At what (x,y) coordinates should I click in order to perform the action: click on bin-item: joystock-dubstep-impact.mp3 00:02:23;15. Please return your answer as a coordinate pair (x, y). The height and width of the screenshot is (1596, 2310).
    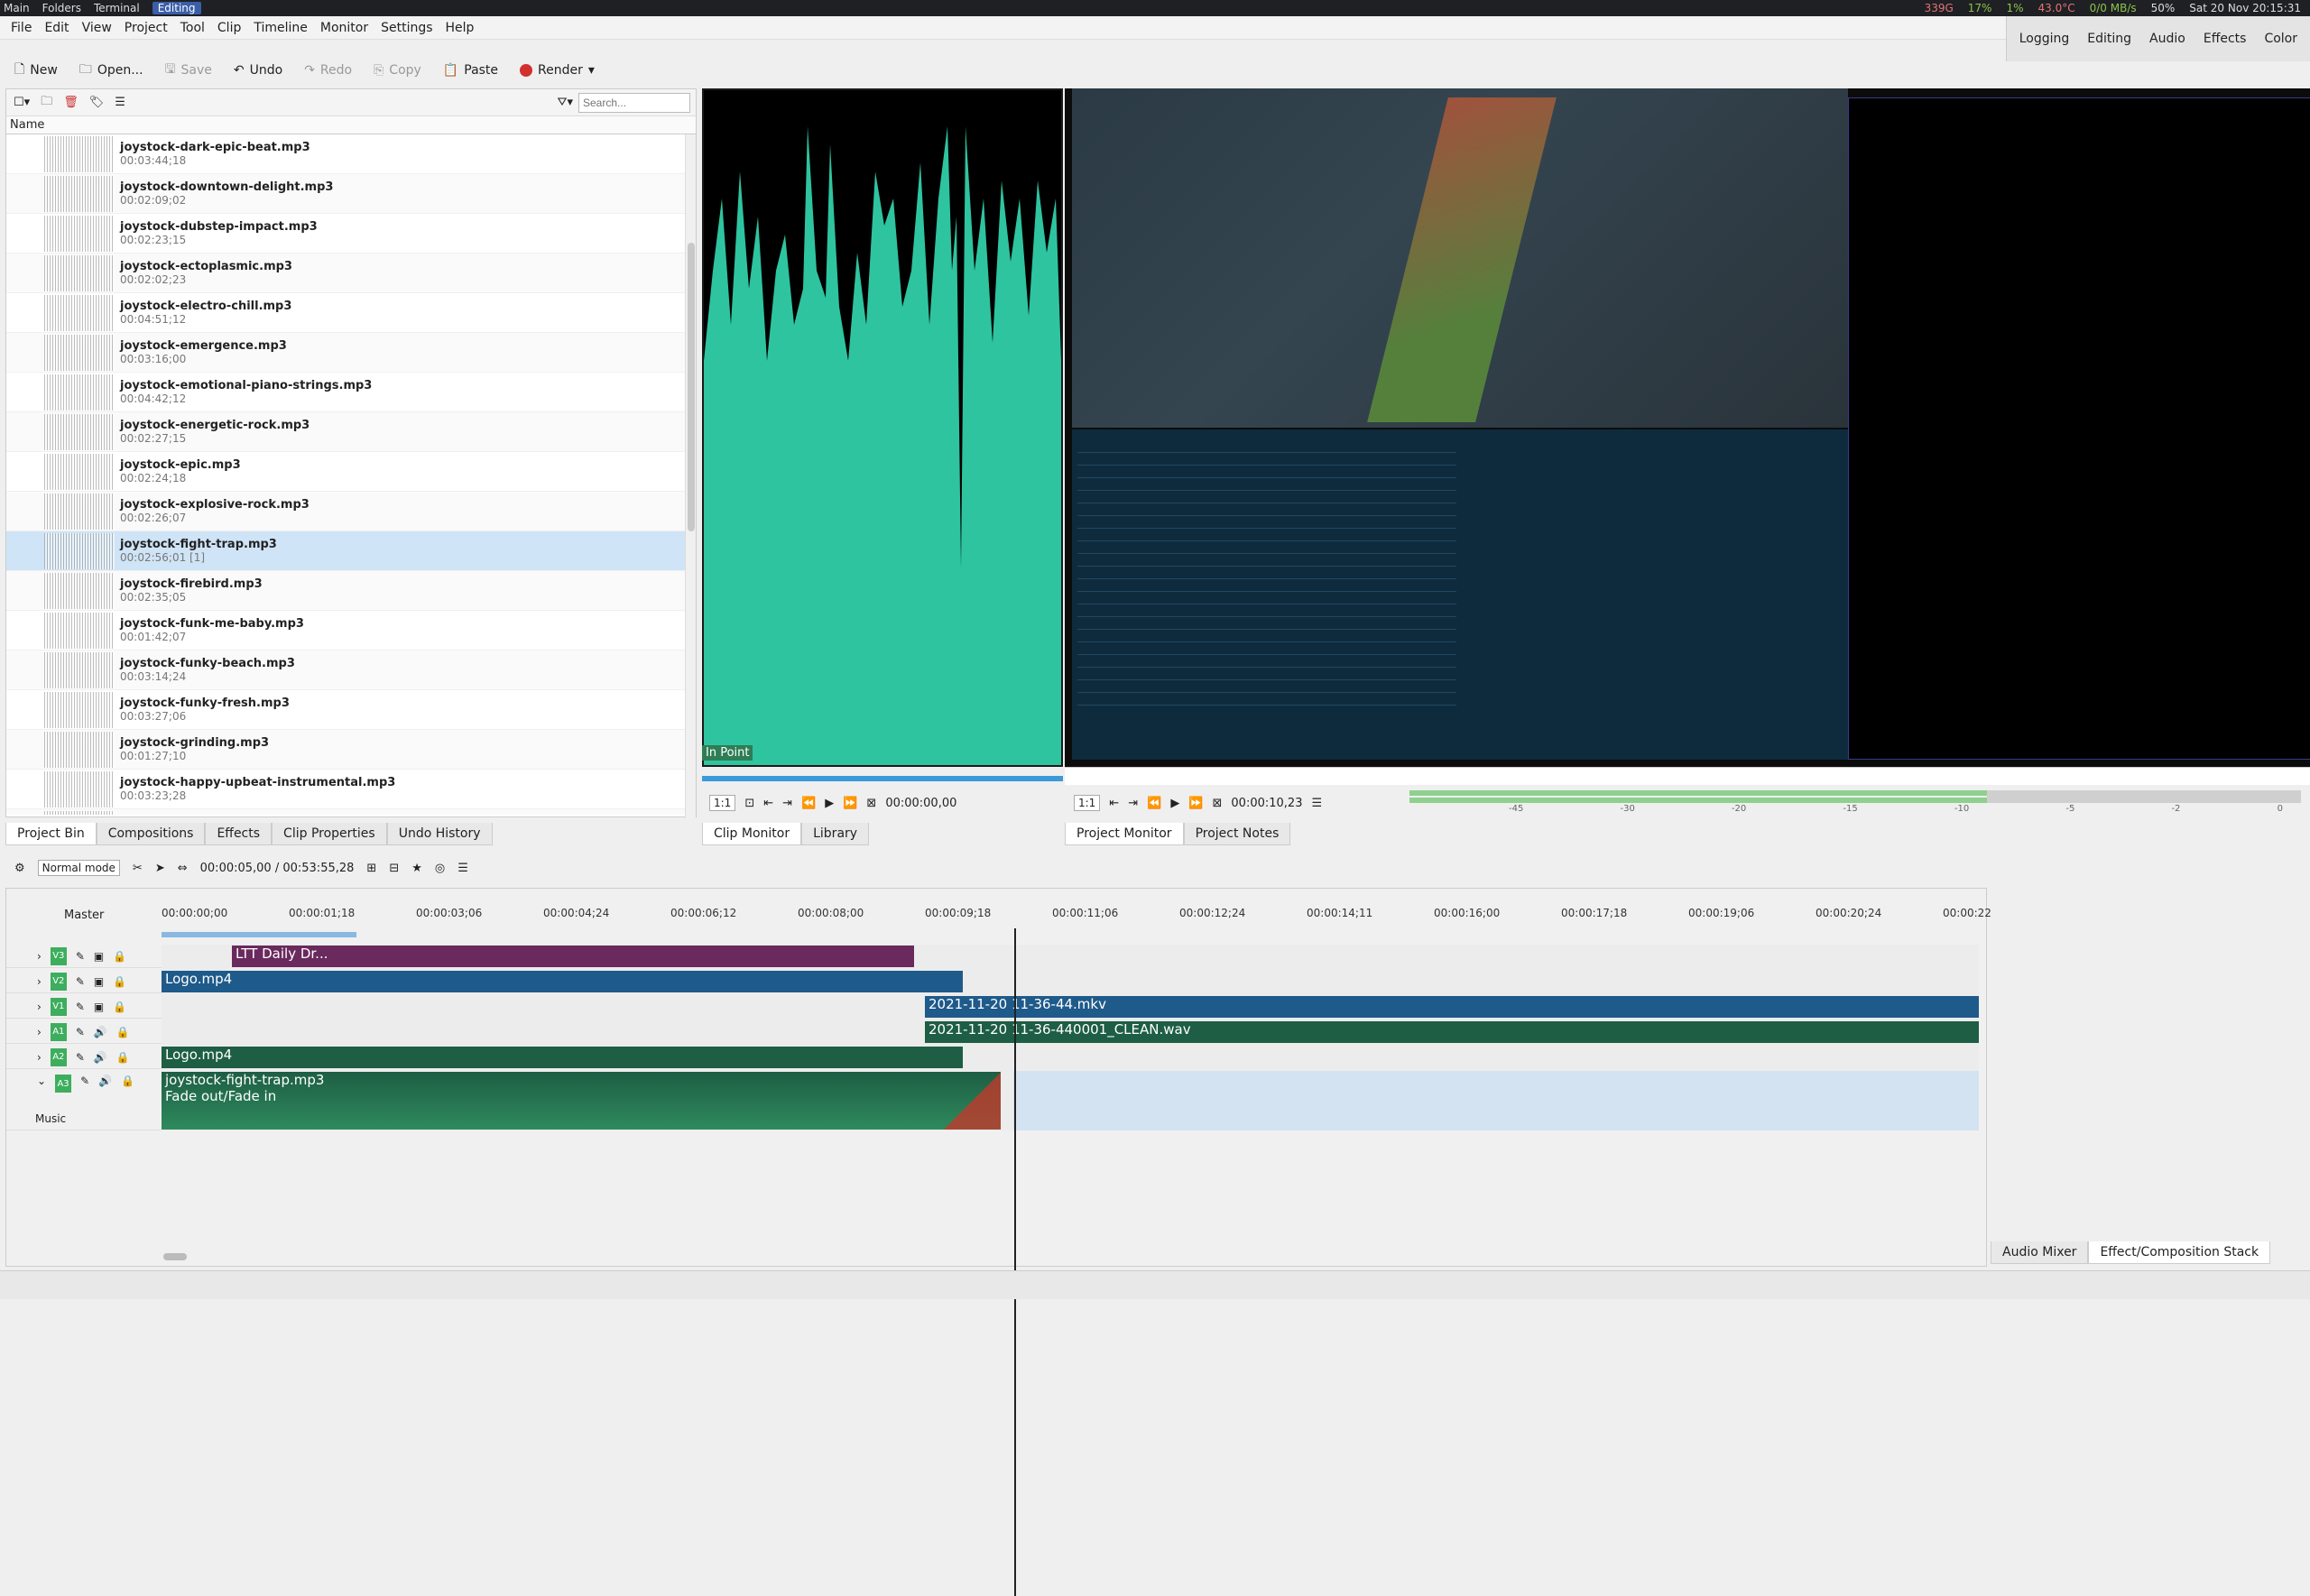
    Looking at the image, I should click on (351, 234).